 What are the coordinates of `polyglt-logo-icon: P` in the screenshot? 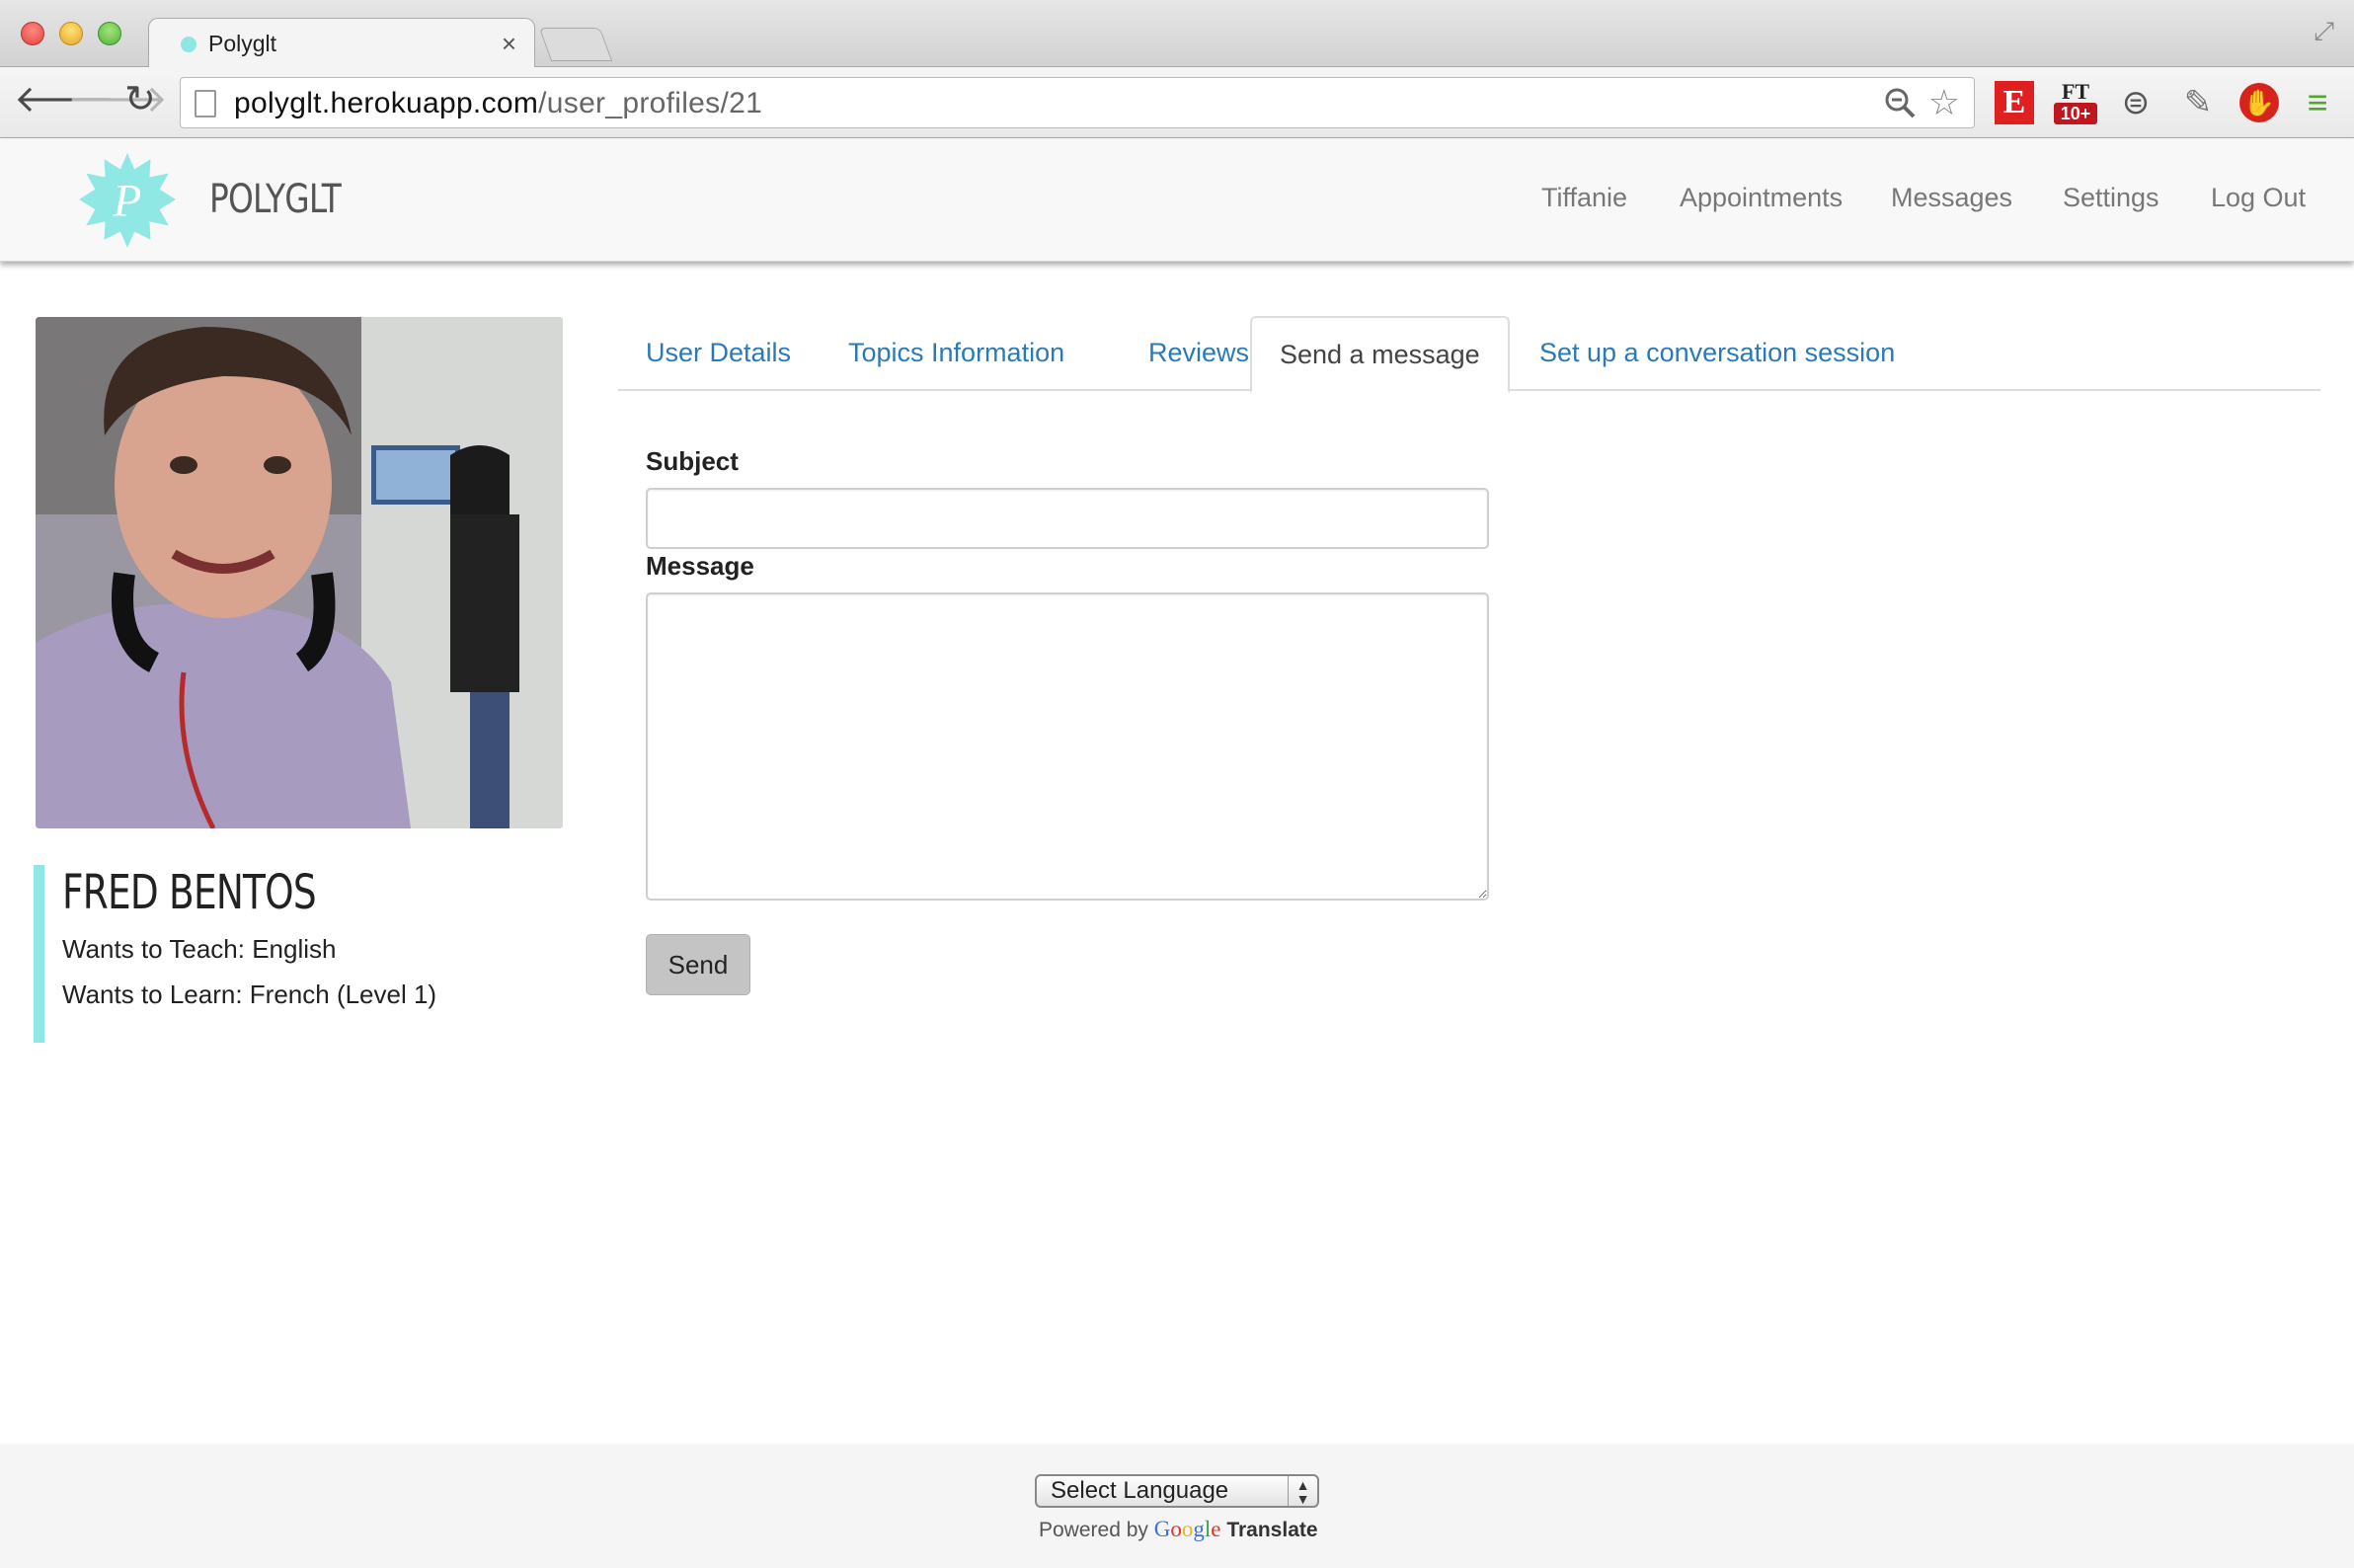 It's located at (128, 201).